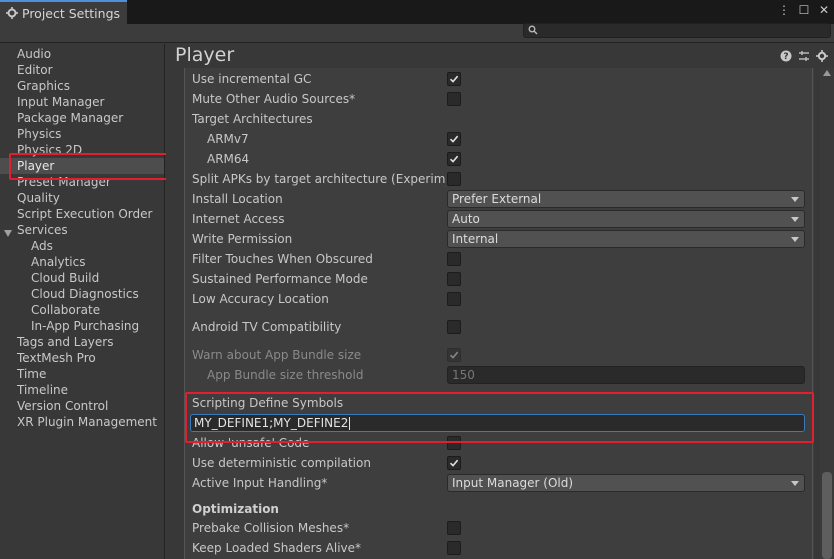 The height and width of the screenshot is (559, 834). Describe the element at coordinates (824, 10) in the screenshot. I see `close-icon: ✕` at that location.